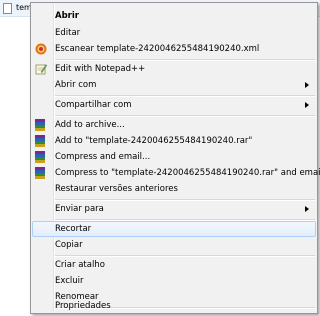 This screenshot has width=320, height=316. Describe the element at coordinates (174, 265) in the screenshot. I see `menu-item-criar-atalho: Criar atalho` at that location.